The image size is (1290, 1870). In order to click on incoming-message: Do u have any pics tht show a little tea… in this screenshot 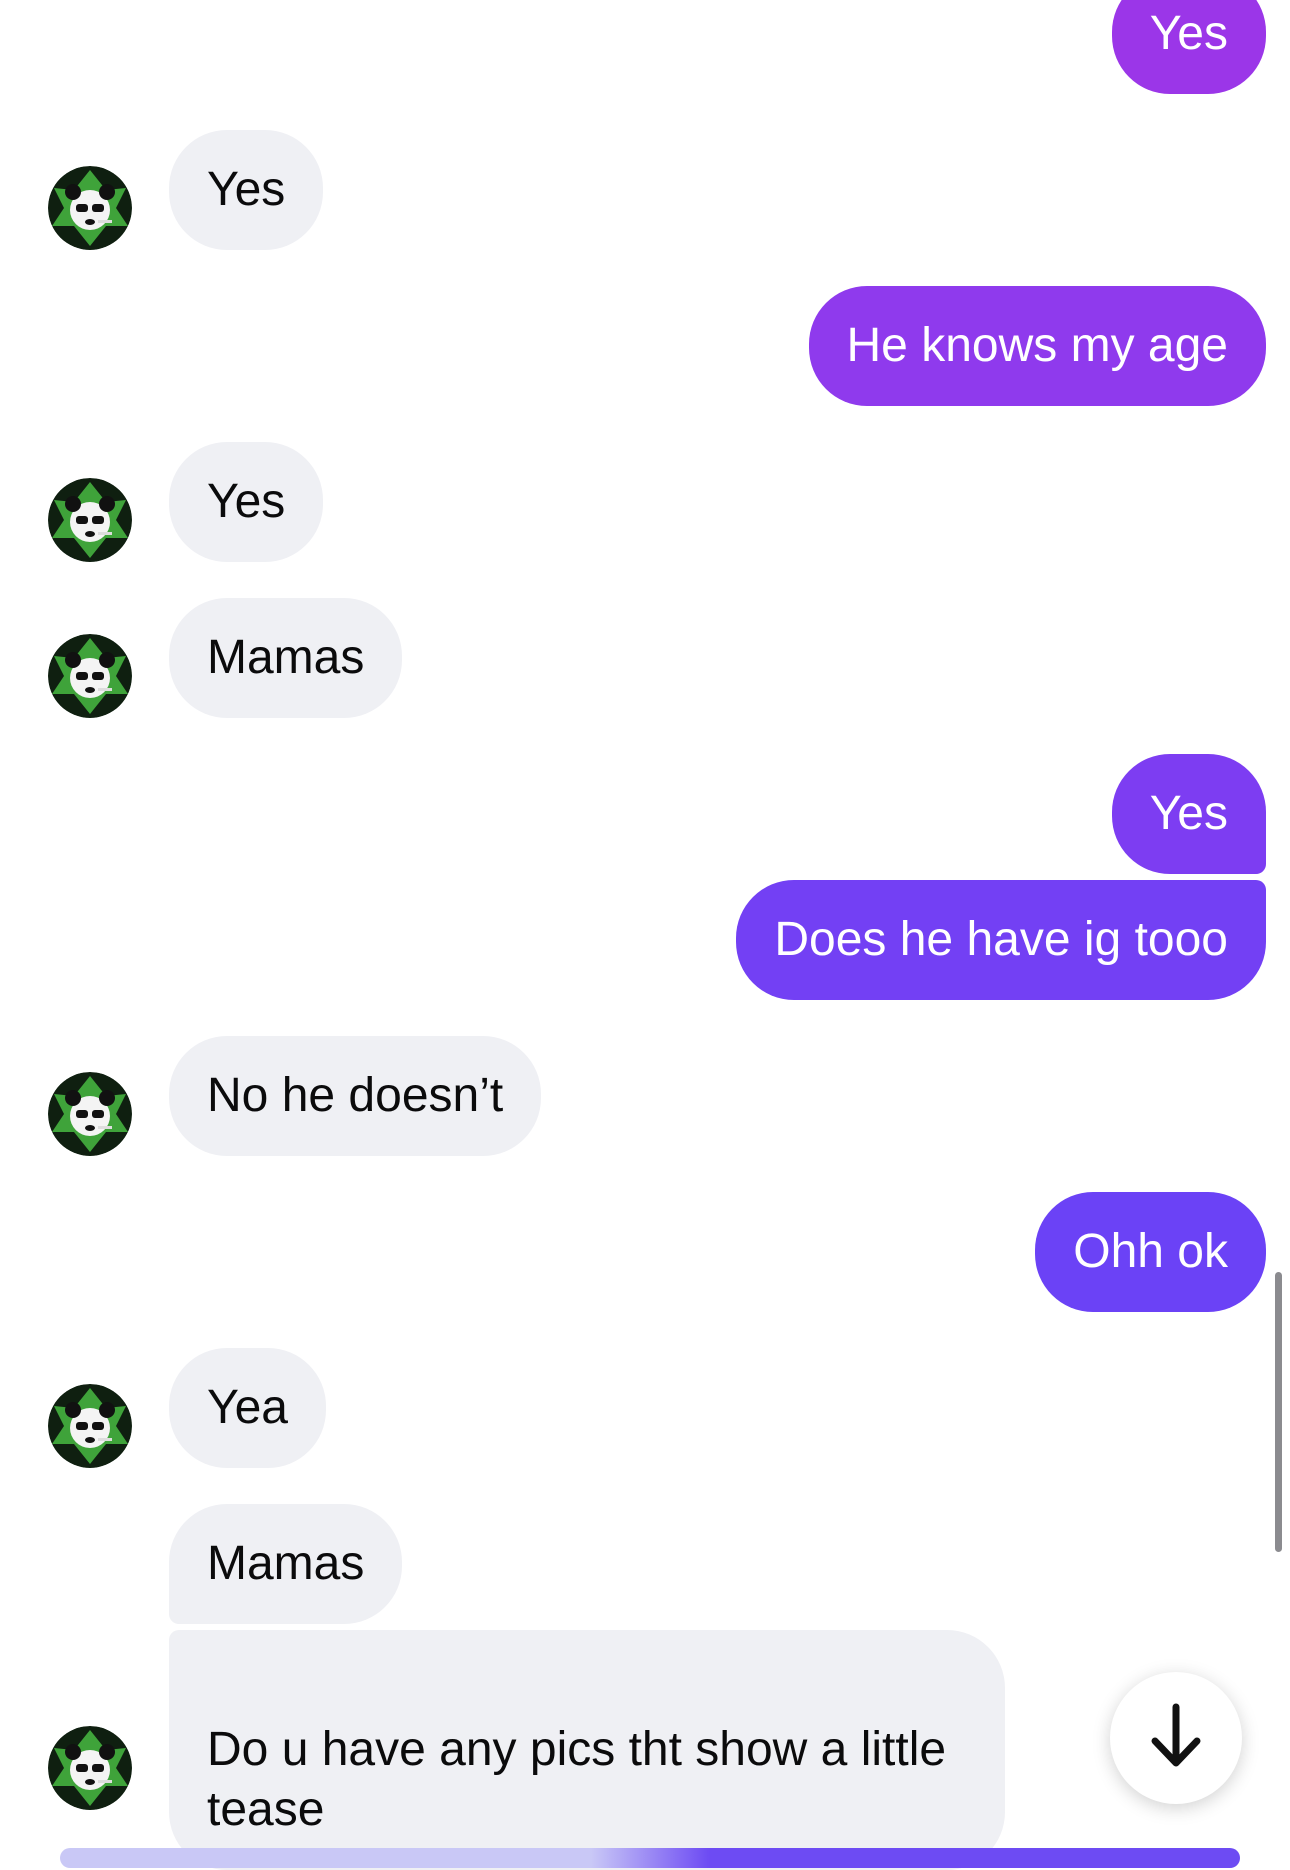, I will do `click(587, 1750)`.